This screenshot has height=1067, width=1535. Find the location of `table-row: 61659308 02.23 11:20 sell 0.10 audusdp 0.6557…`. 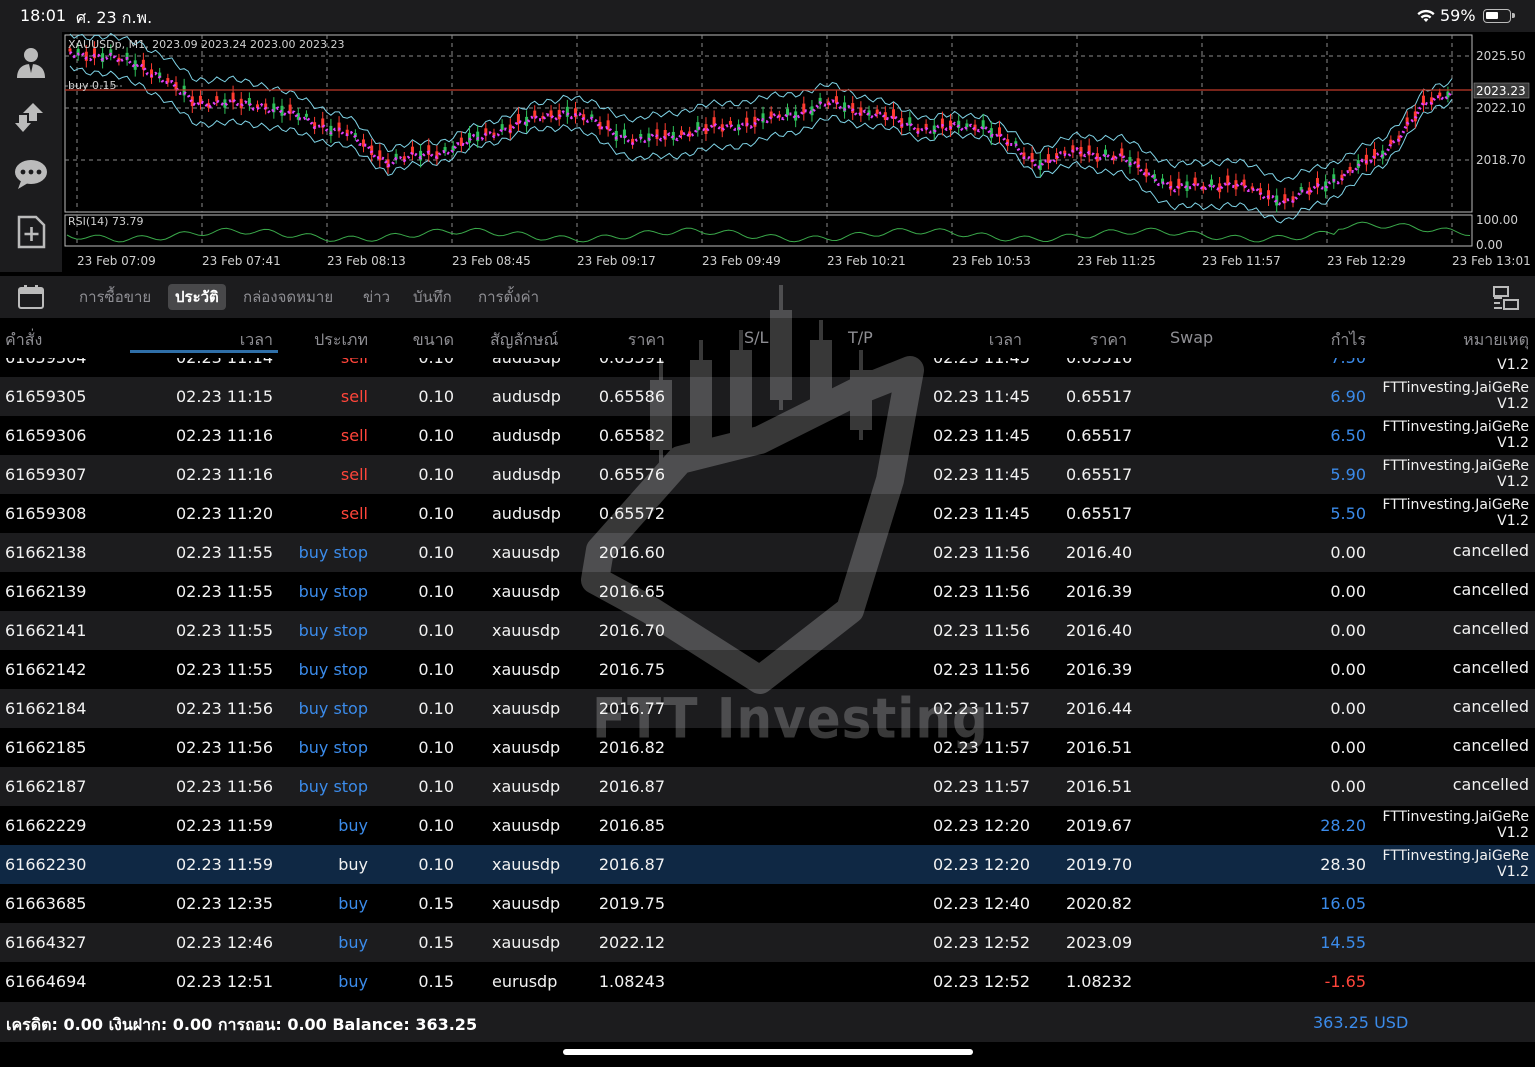

table-row: 61659308 02.23 11:20 sell 0.10 audusdp 0.6557… is located at coordinates (767, 513).